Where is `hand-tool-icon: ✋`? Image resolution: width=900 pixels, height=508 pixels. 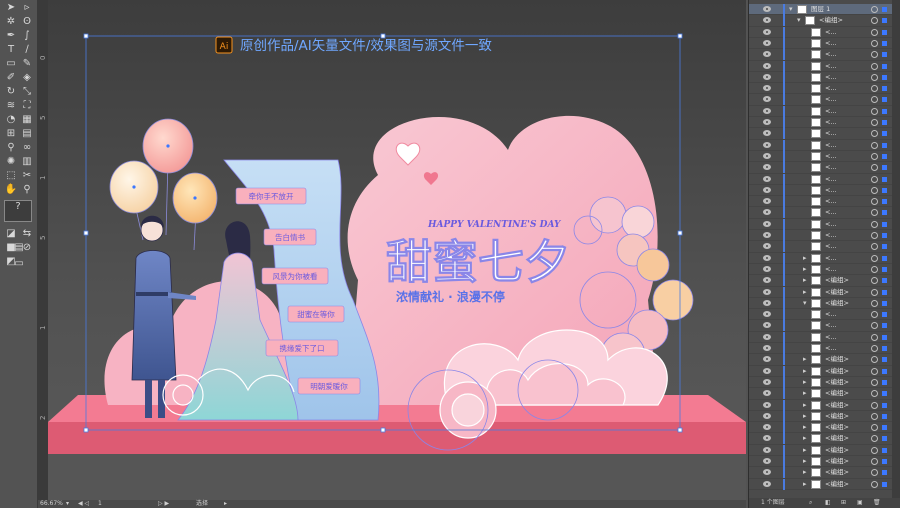
hand-tool-icon: ✋ is located at coordinates (11, 190).